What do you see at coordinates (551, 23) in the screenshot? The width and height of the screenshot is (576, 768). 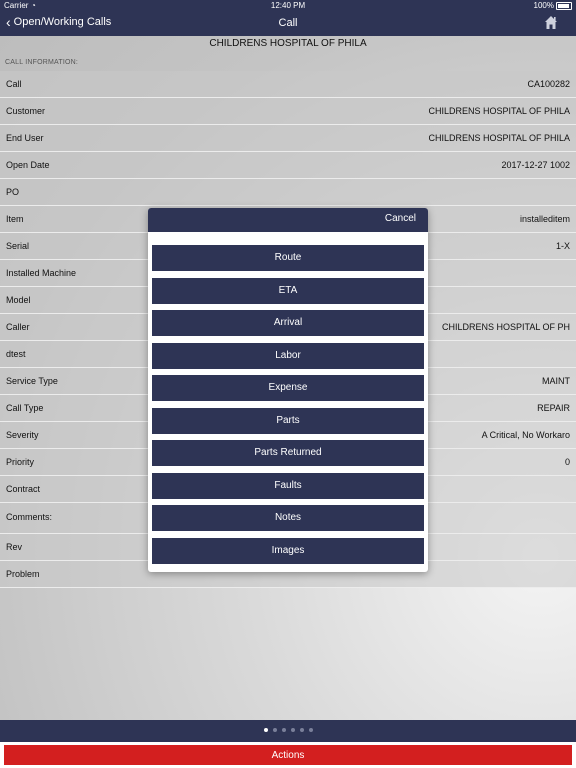 I see `home-icon` at bounding box center [551, 23].